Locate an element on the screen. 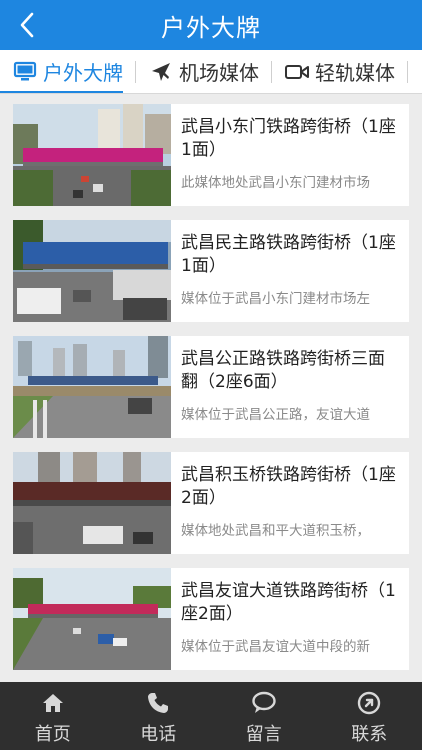  tabbar-label: 首页 is located at coordinates (52, 734).